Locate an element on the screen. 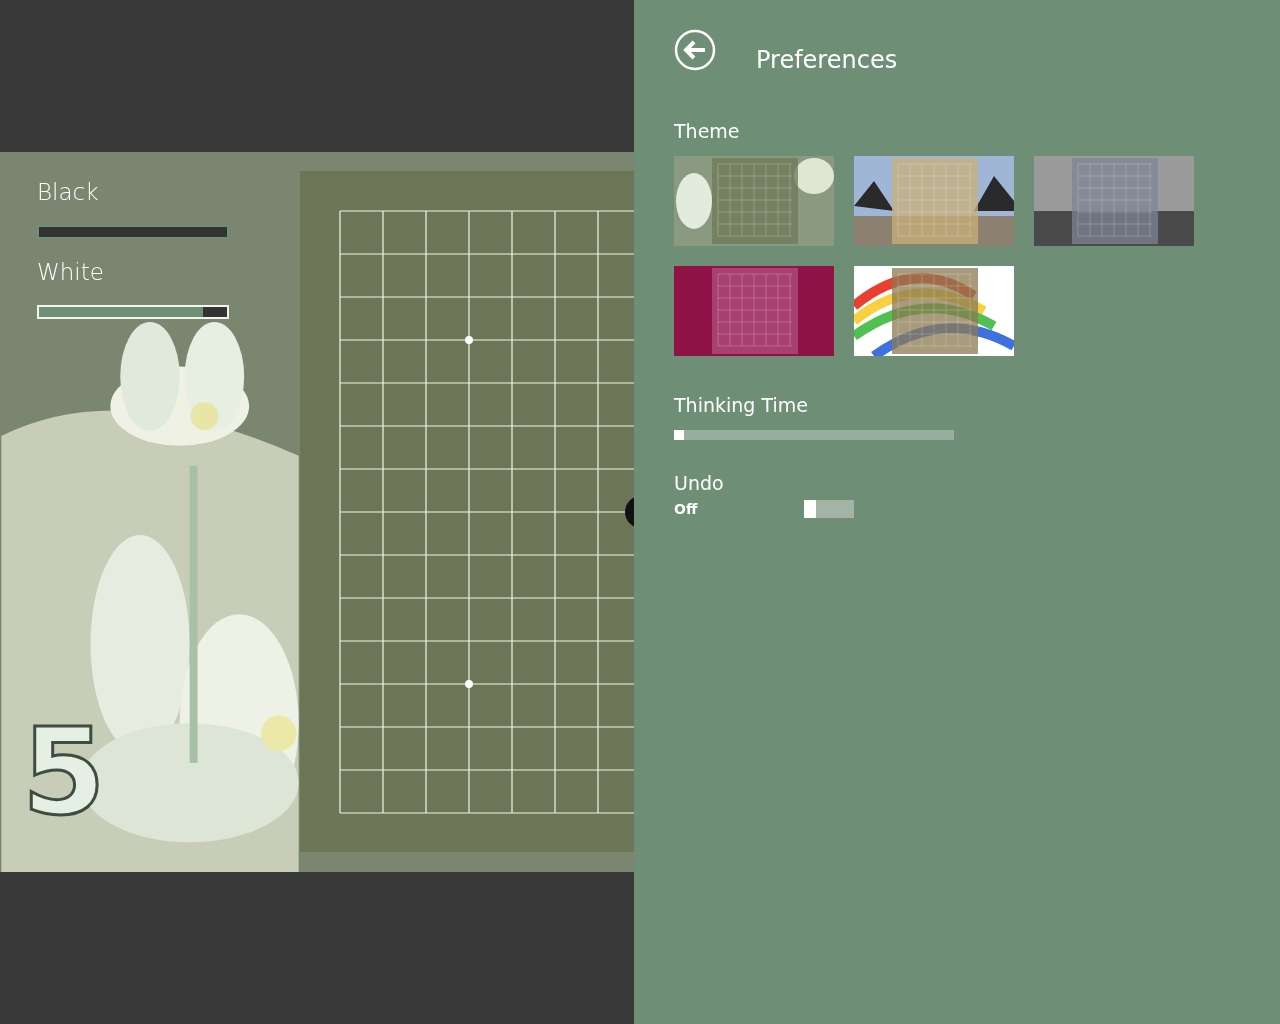 The width and height of the screenshot is (1280, 1024). player-name: White is located at coordinates (71, 272).